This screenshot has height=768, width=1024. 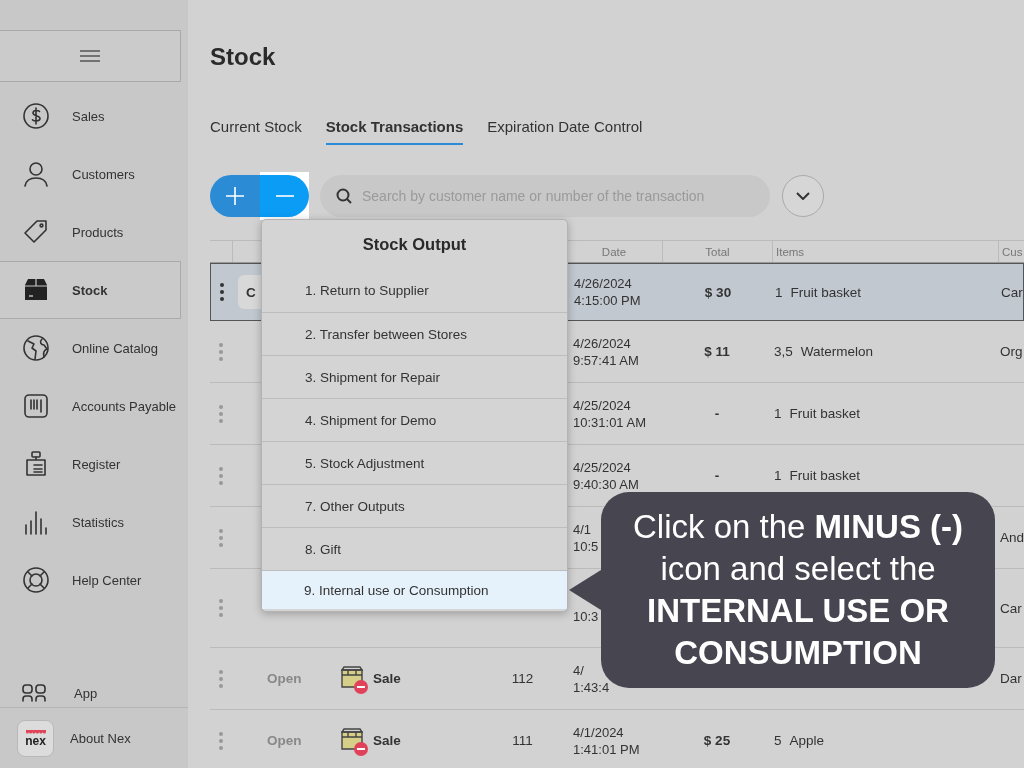 I want to click on table-cell: And, so click(x=1012, y=537).